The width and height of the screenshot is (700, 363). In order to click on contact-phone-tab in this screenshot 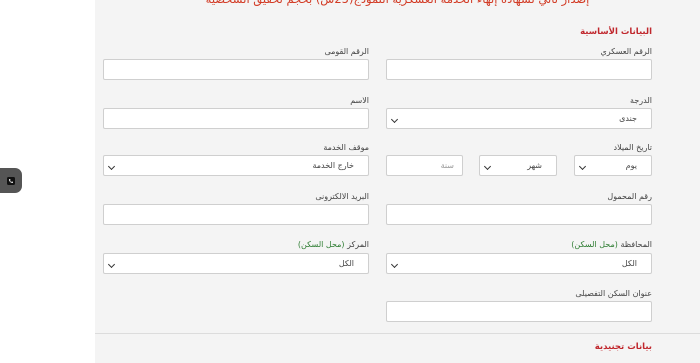, I will do `click(11, 180)`.